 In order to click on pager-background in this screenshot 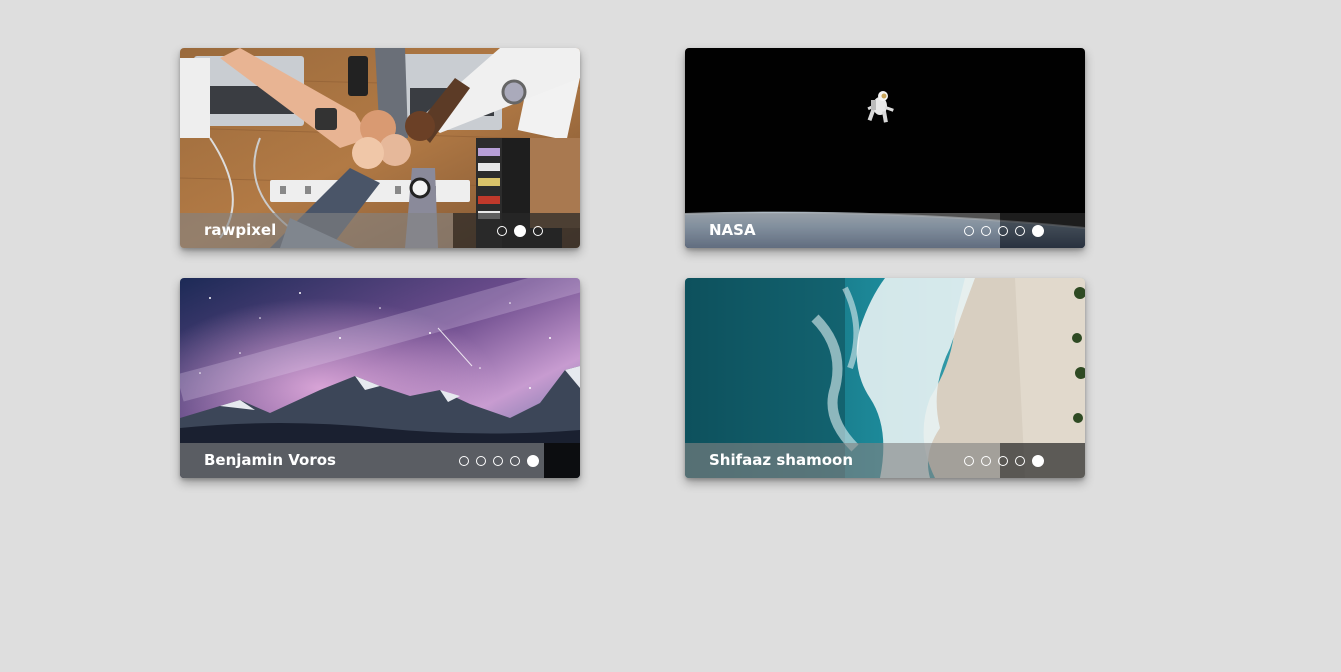, I will do `click(562, 460)`.